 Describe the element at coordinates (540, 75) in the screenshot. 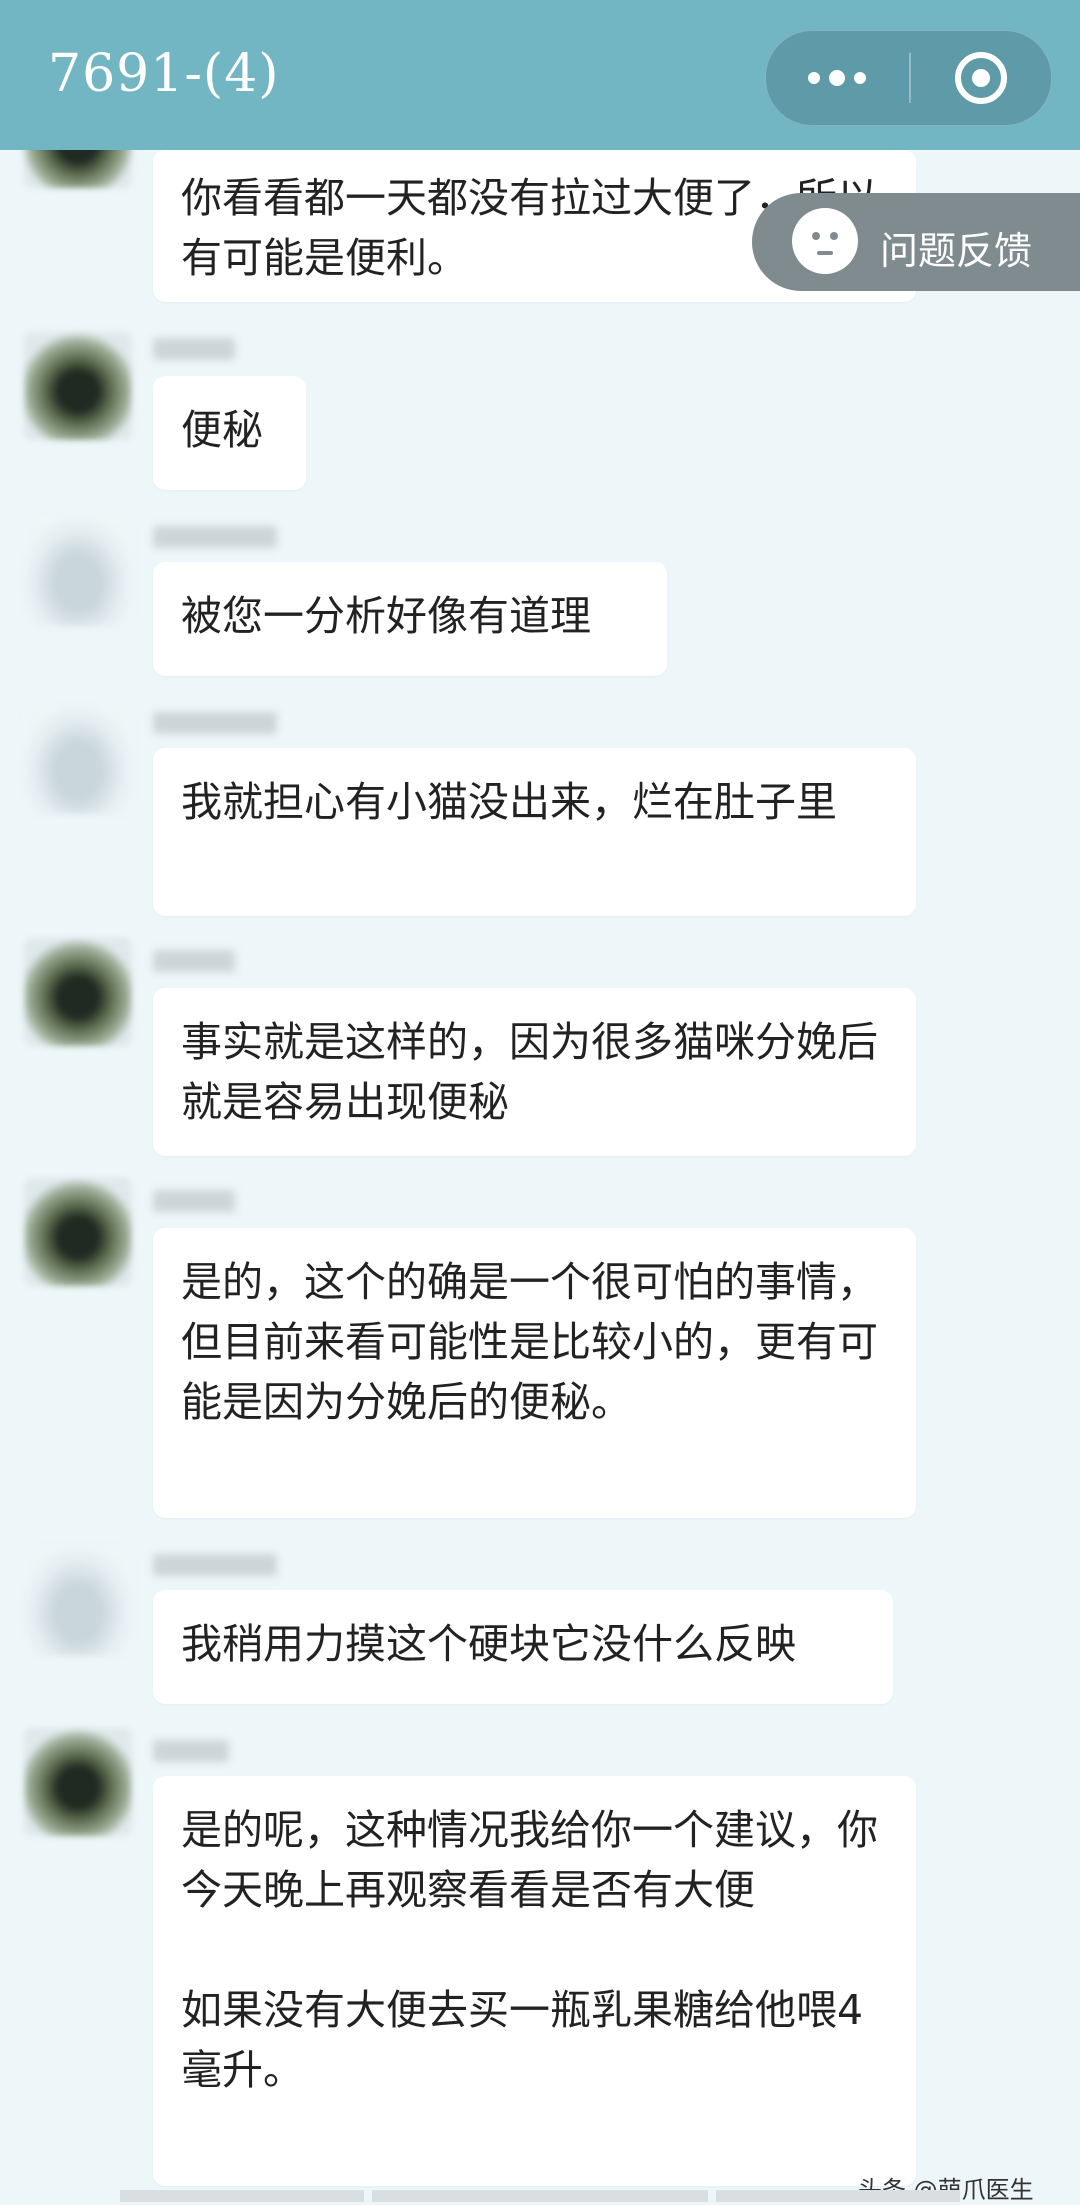

I see `app-header: 7691-(4)` at that location.